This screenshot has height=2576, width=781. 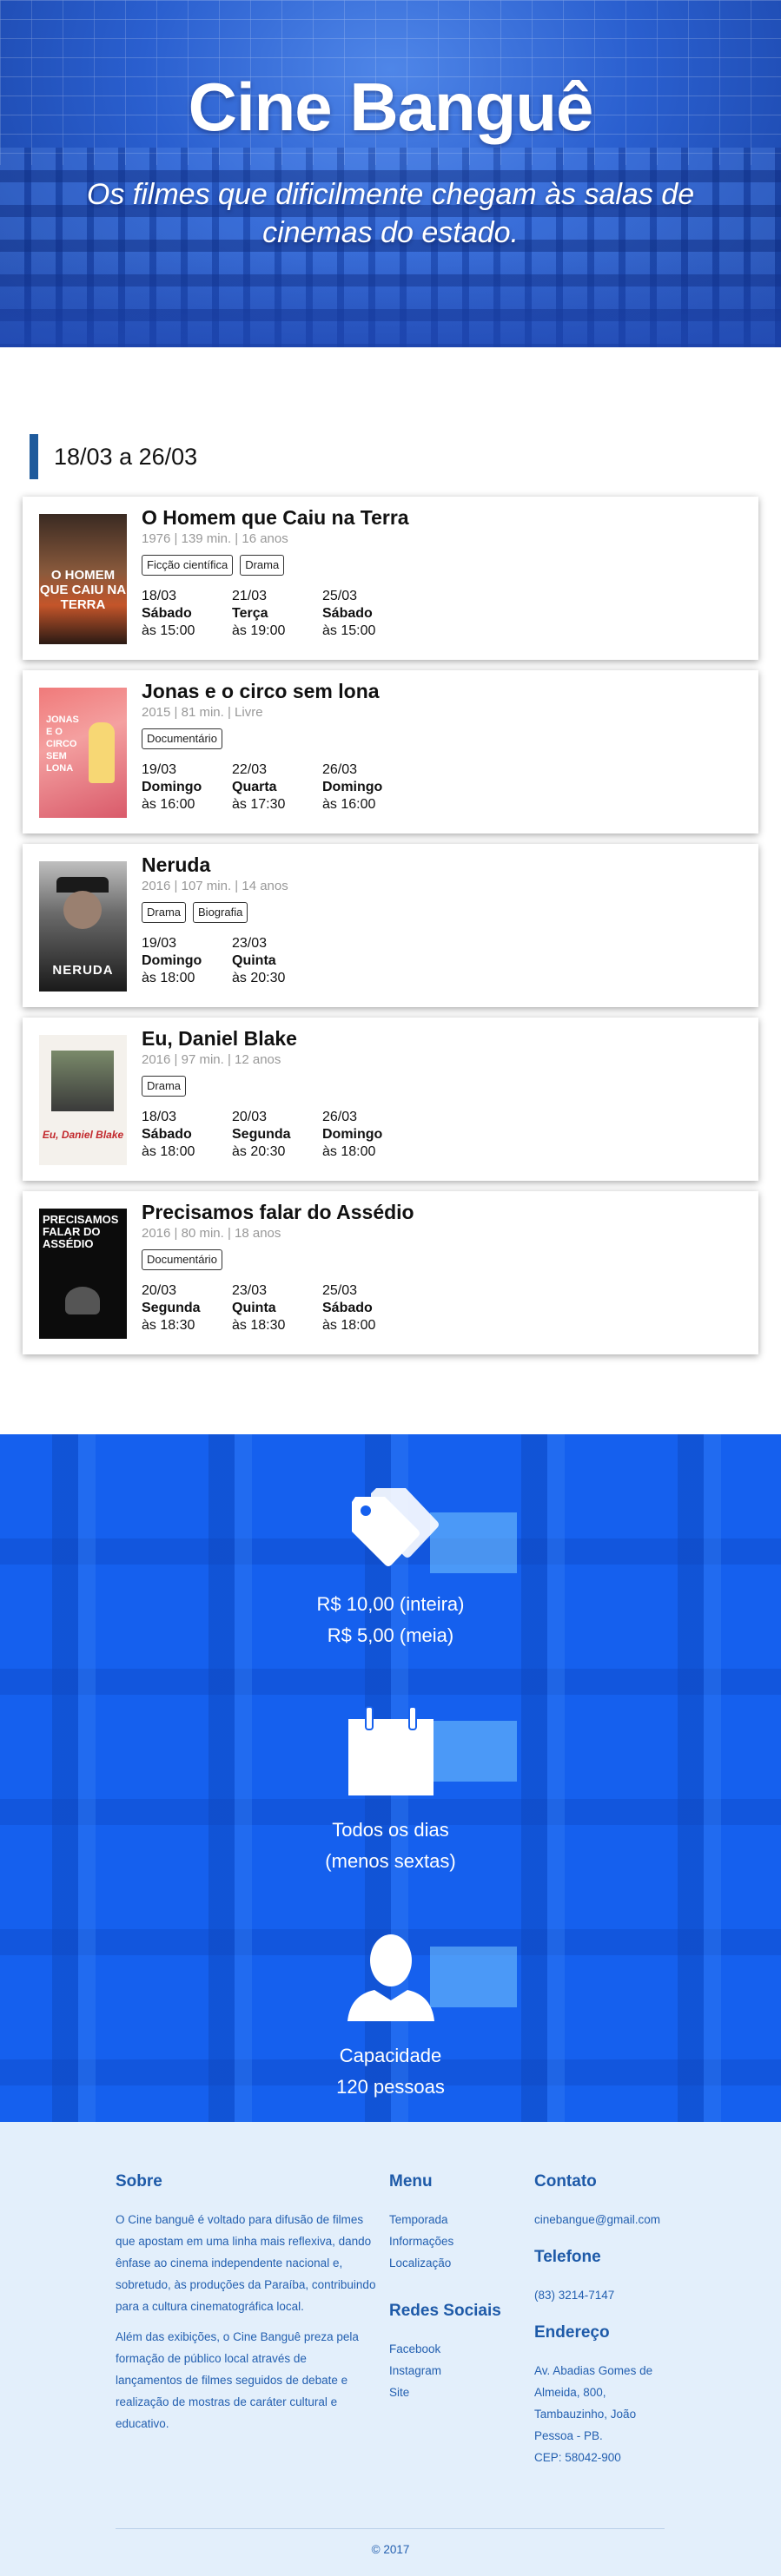 I want to click on movie-meta: 2016 | 80 min. | 18 anos, so click(x=212, y=1233).